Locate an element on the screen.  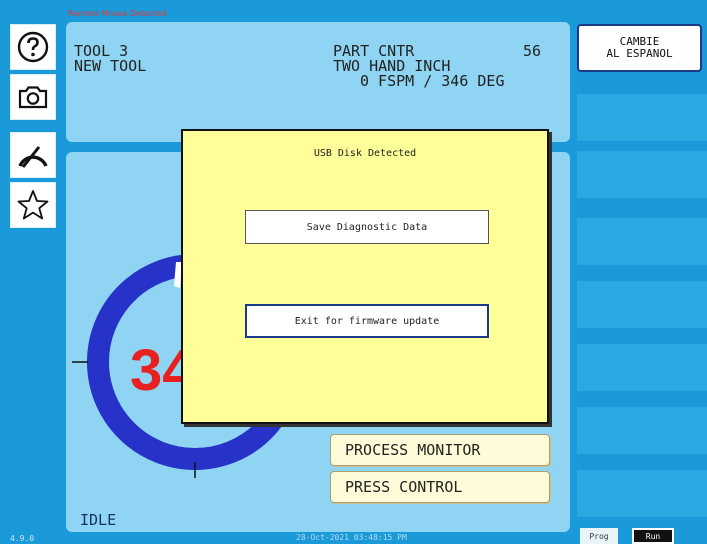
version-label: 4.9.0 is located at coordinates (22, 538).